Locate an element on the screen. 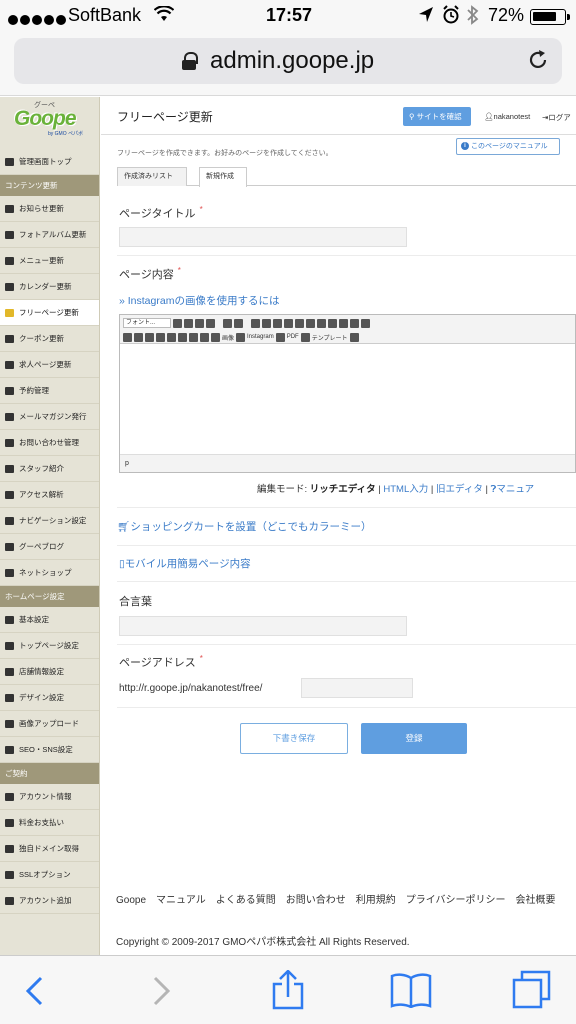 This screenshot has height=1024, width=576. user-icon is located at coordinates (9, 797).